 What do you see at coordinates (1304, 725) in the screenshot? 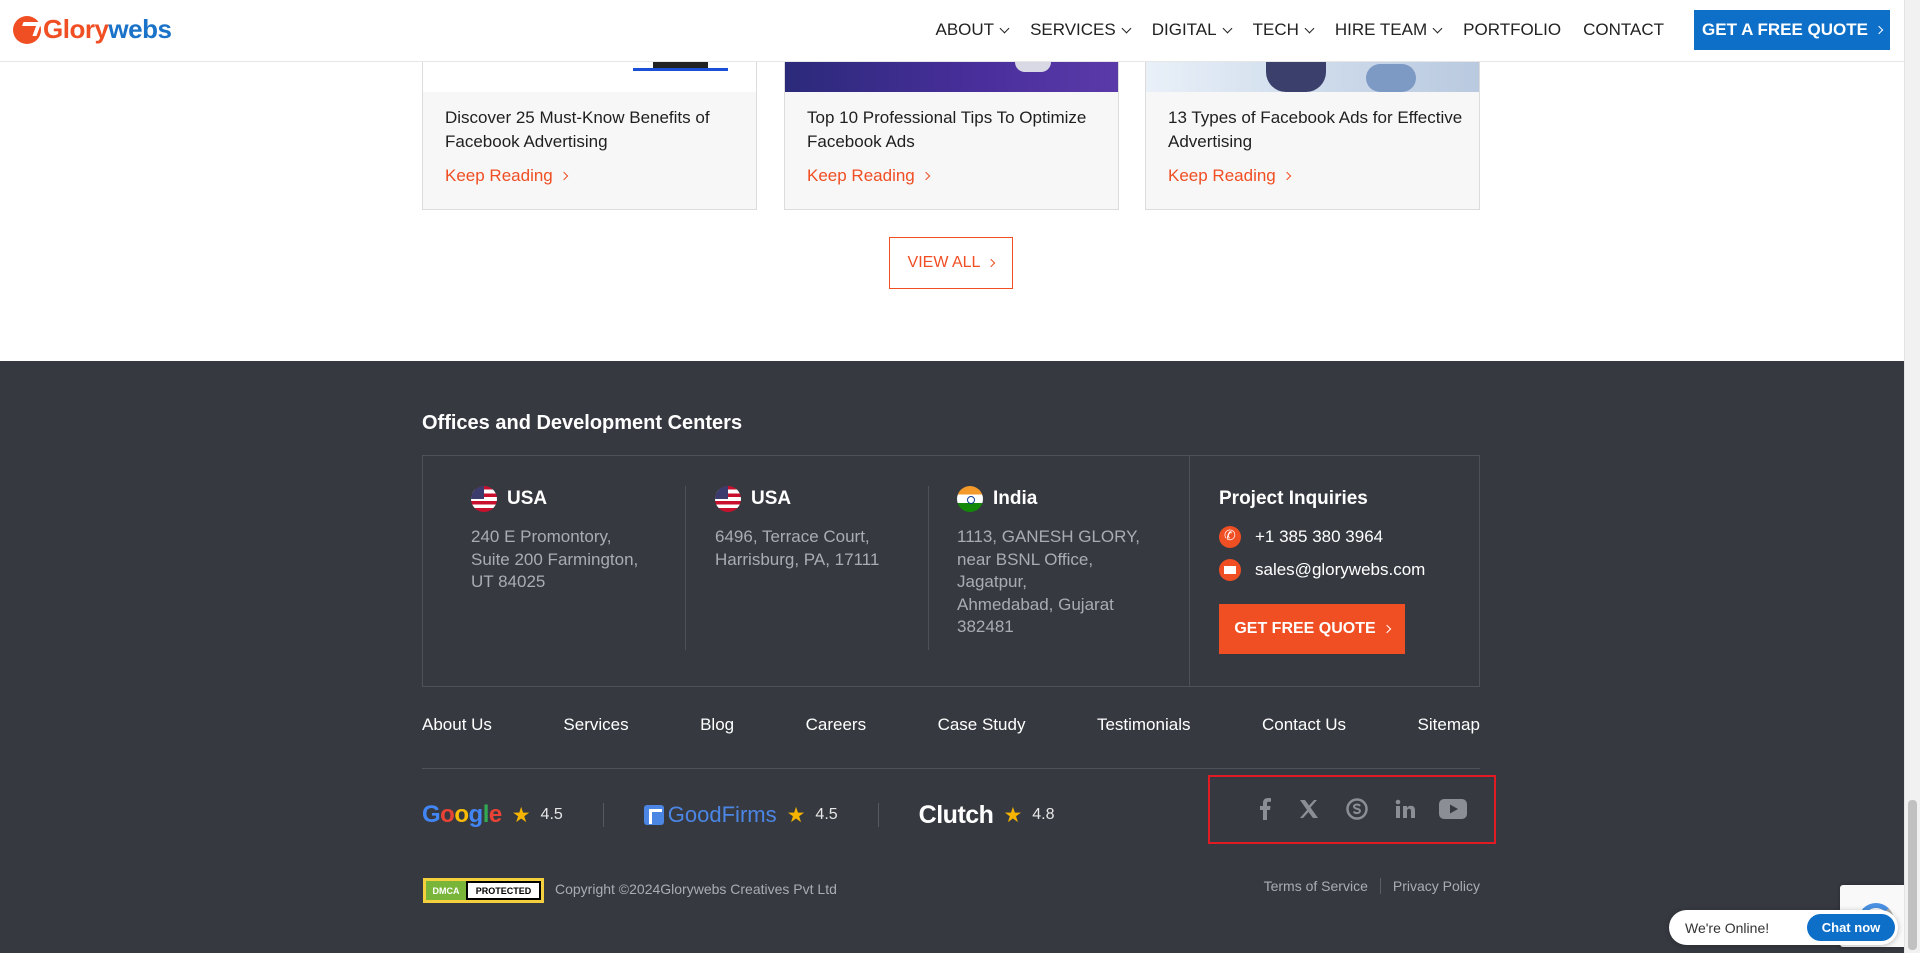
I see `footer-link-contact-us: Contact Us` at bounding box center [1304, 725].